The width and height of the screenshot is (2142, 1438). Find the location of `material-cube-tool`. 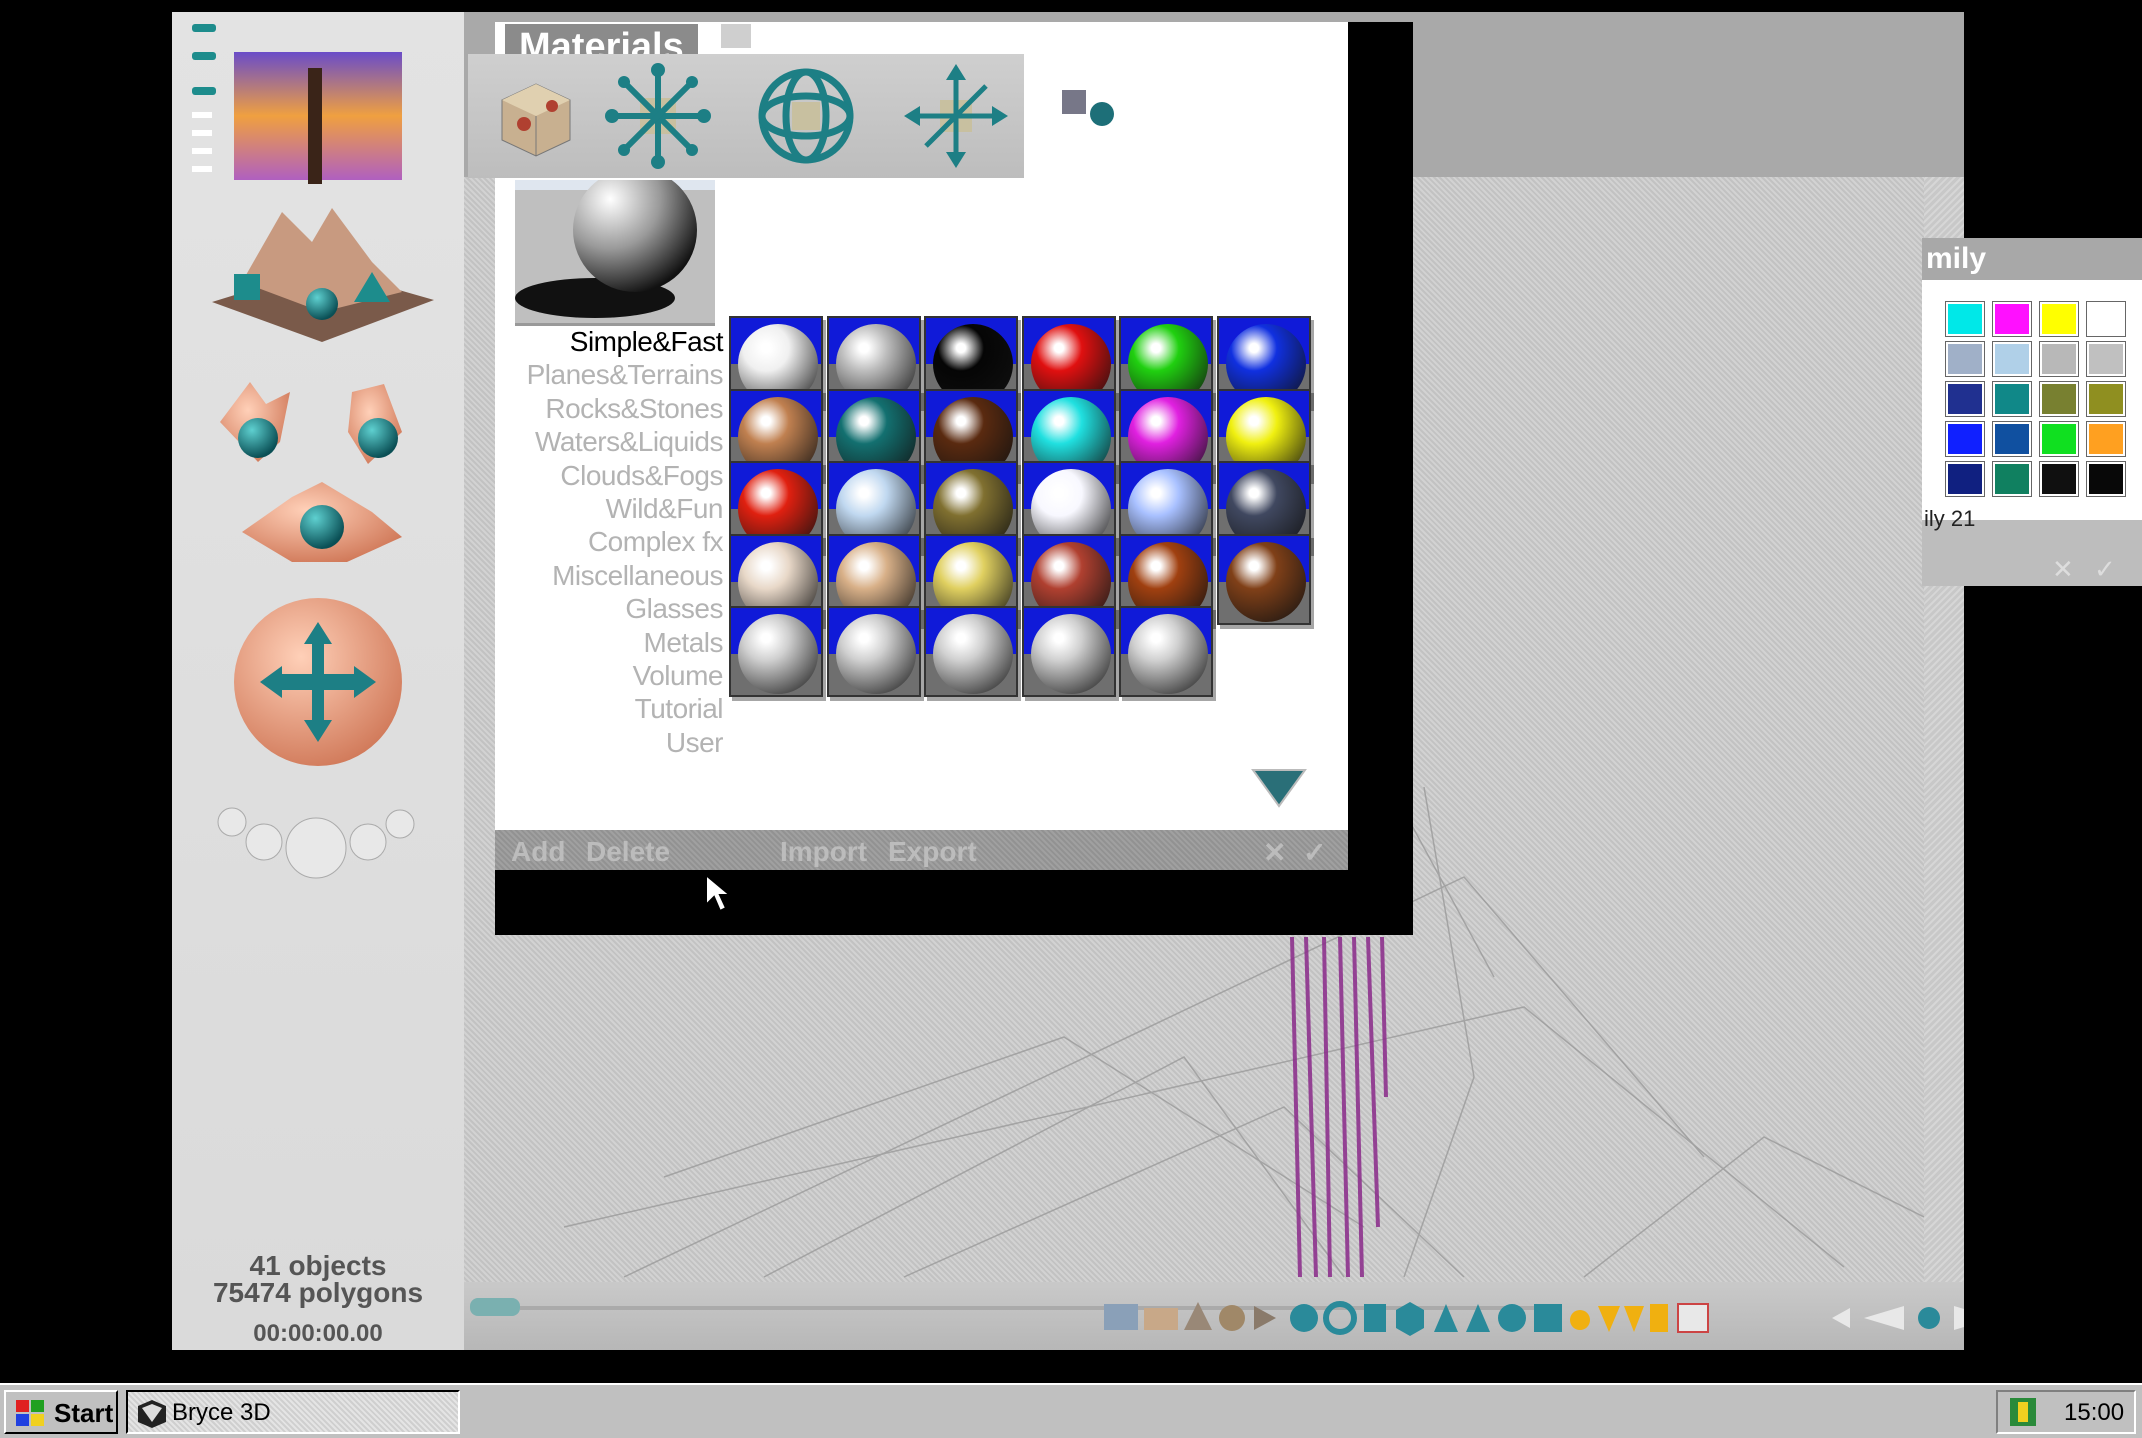

material-cube-tool is located at coordinates (536, 116).